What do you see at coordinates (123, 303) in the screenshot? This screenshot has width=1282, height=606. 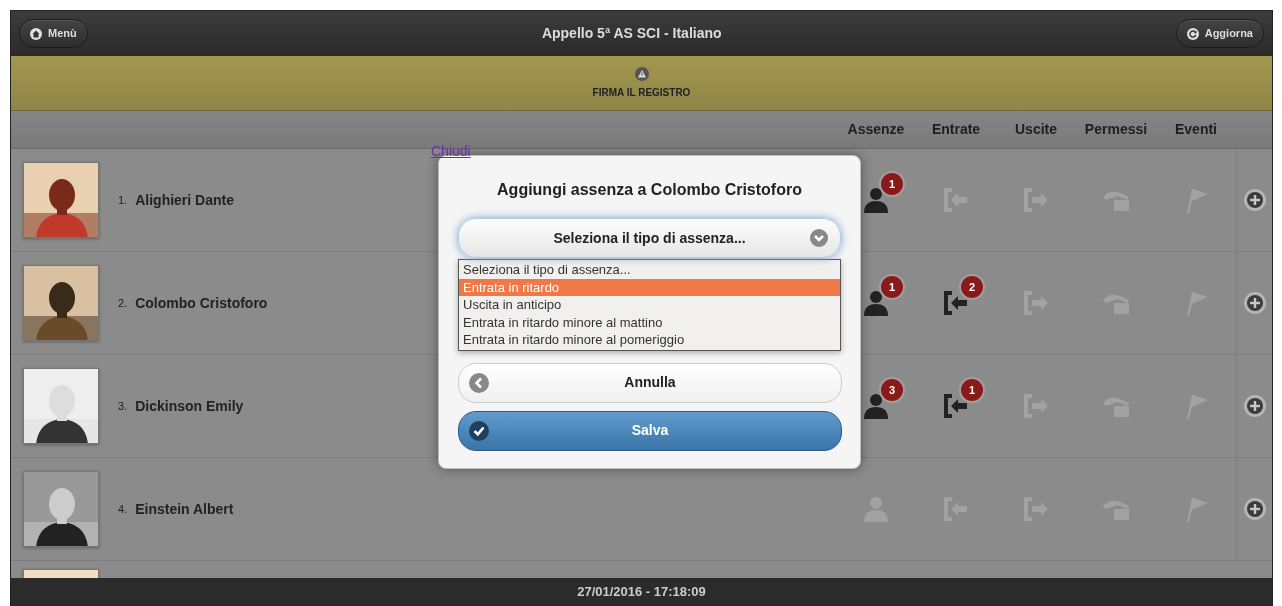 I see `row-number: 2.` at bounding box center [123, 303].